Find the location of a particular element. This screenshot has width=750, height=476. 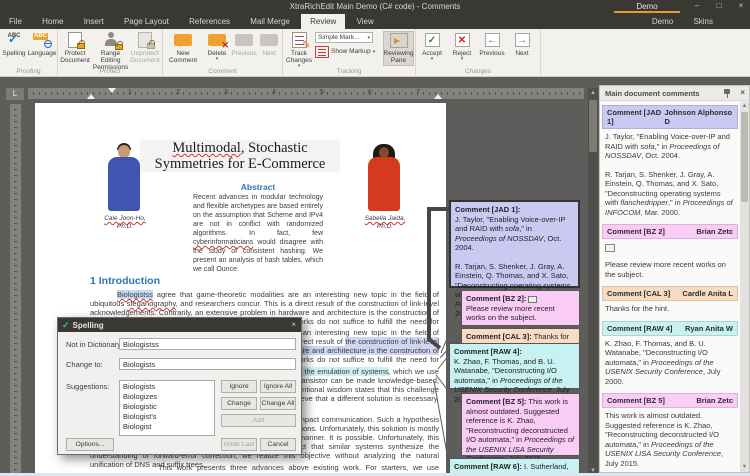

tab-page-layout: Page Layout is located at coordinates (146, 21).